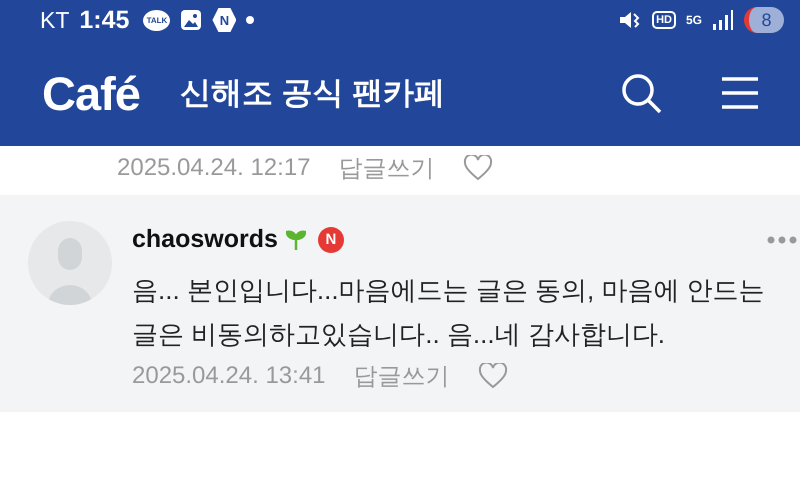  Describe the element at coordinates (782, 240) in the screenshot. I see `more-icon` at that location.